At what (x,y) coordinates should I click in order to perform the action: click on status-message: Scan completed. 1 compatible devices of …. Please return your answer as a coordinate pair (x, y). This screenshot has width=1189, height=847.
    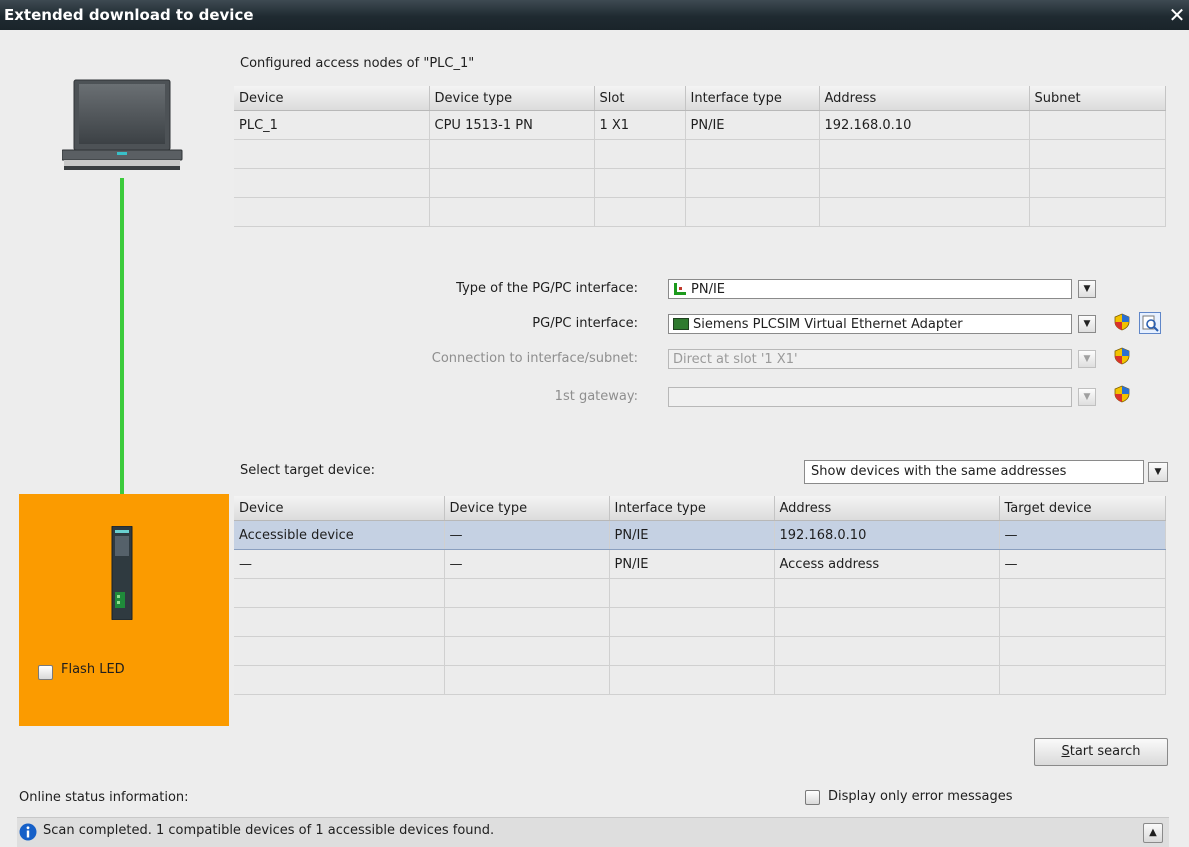
    Looking at the image, I should click on (269, 830).